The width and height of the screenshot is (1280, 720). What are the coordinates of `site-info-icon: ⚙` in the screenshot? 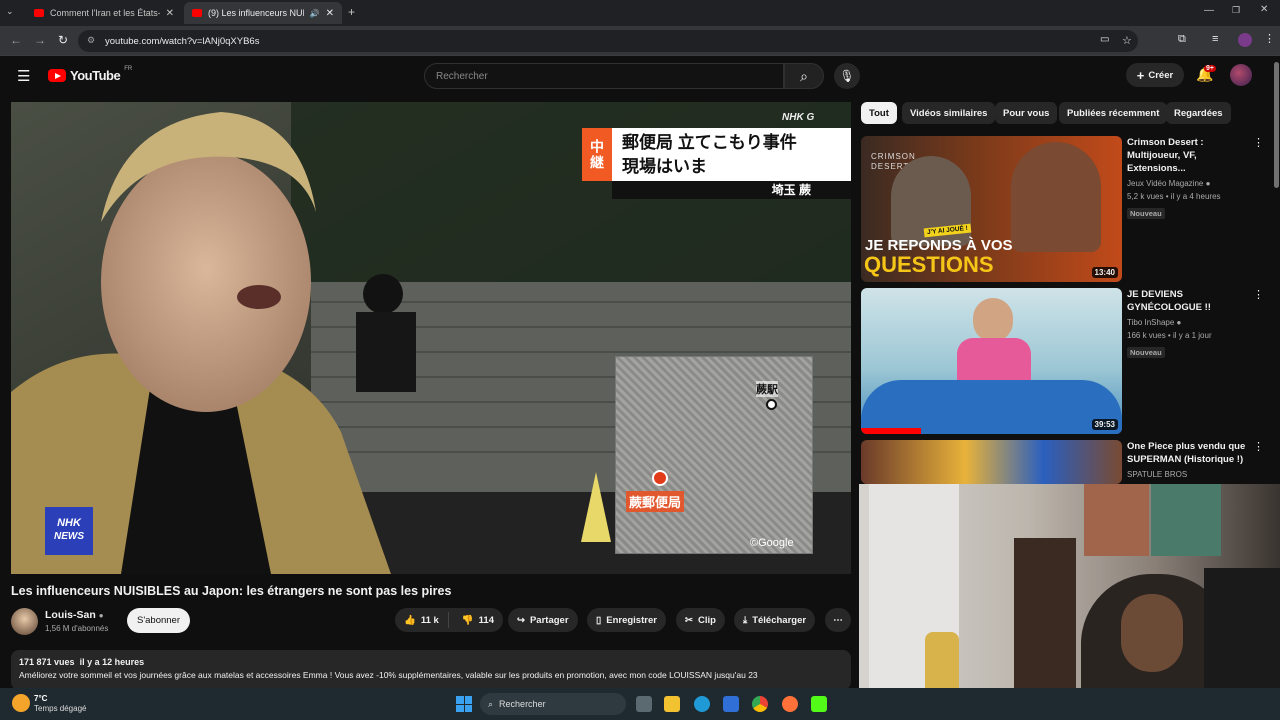 It's located at (91, 40).